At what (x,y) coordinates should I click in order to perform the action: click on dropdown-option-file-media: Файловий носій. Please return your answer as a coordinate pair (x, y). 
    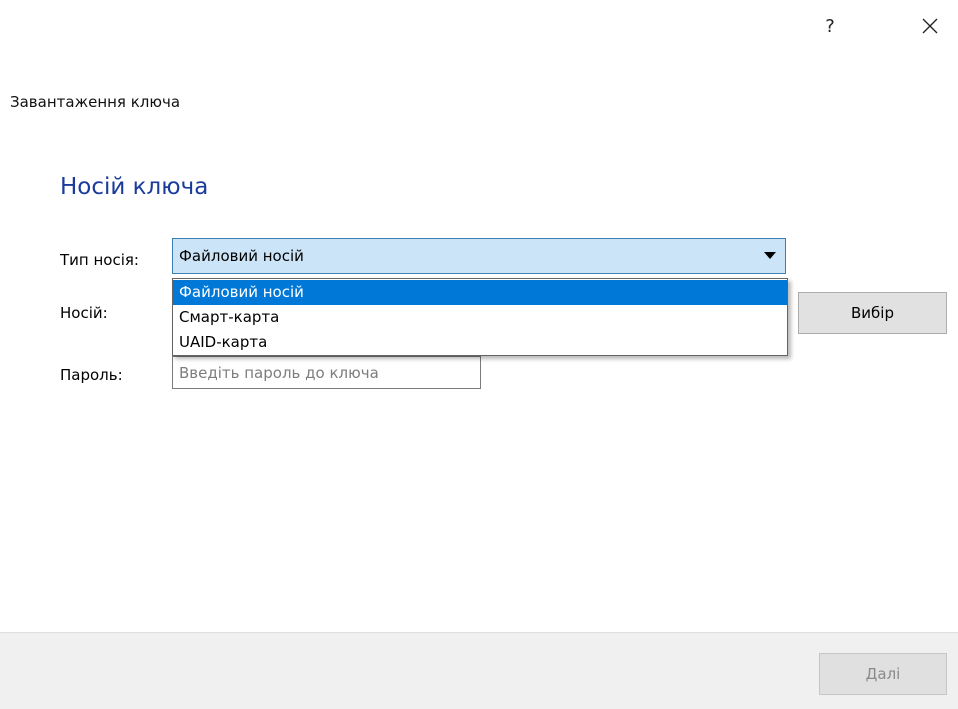
    Looking at the image, I should click on (480, 292).